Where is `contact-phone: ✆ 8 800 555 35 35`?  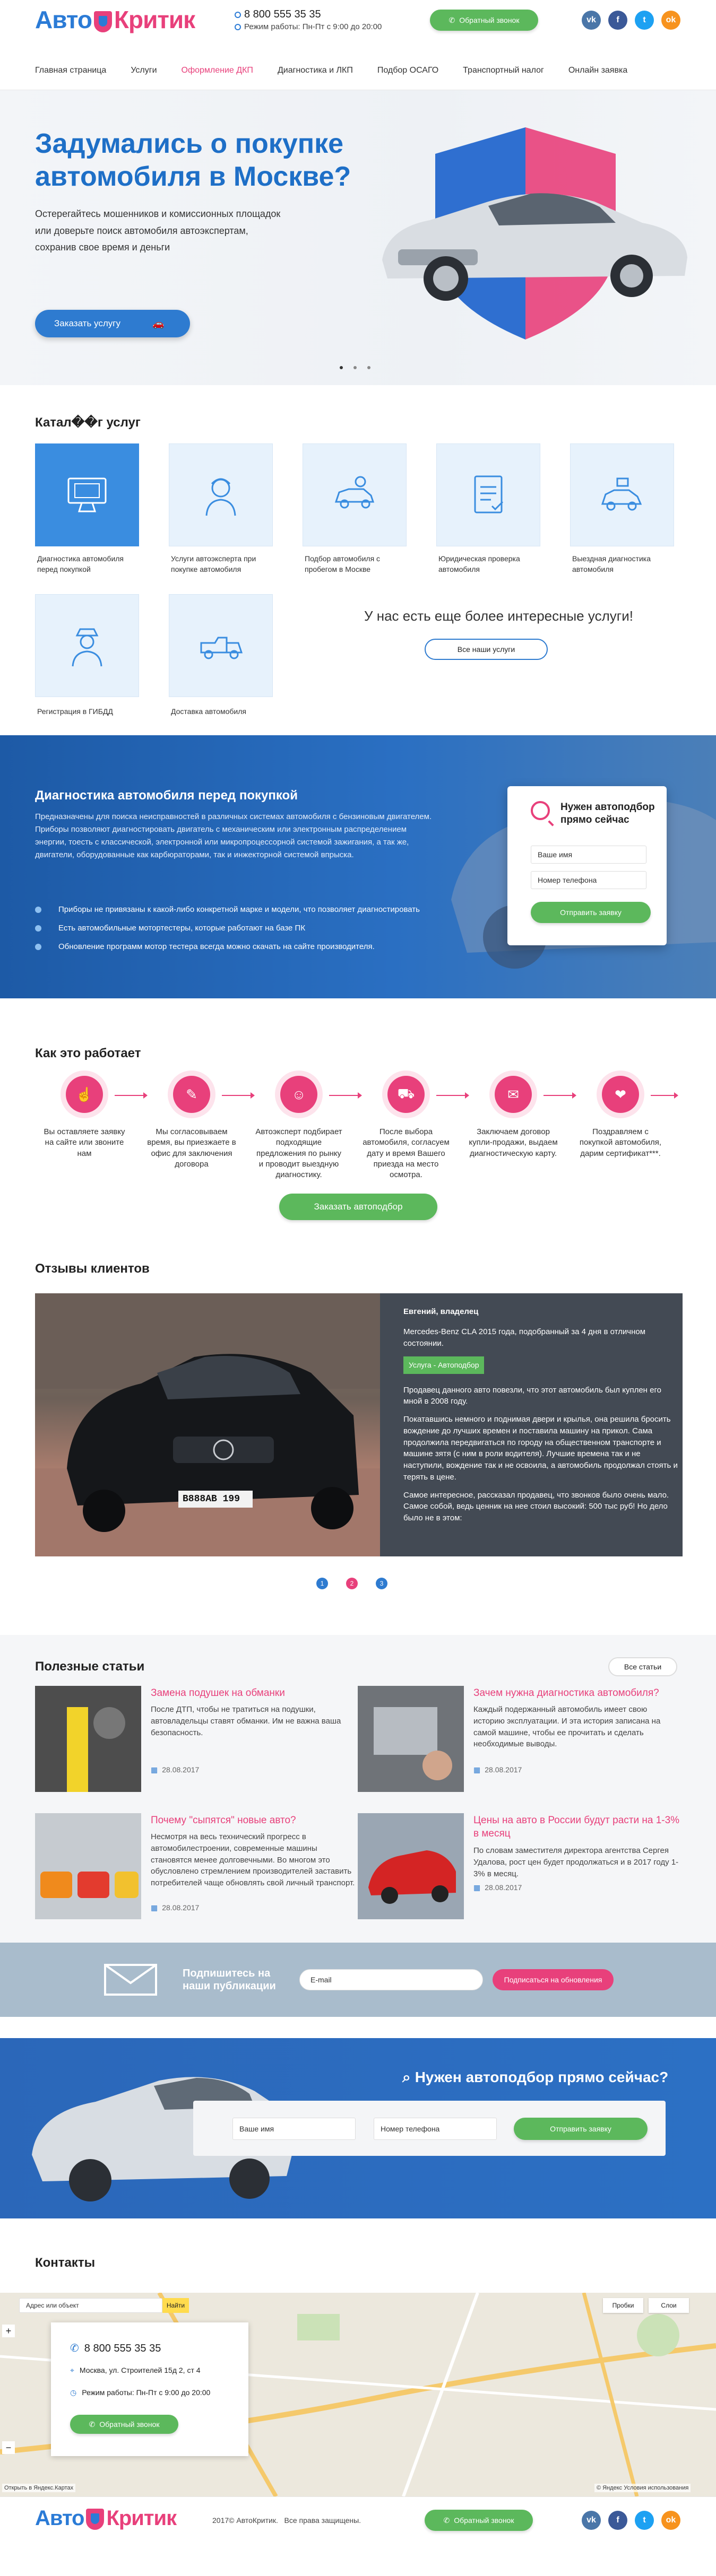 contact-phone: ✆ 8 800 555 35 35 is located at coordinates (115, 2348).